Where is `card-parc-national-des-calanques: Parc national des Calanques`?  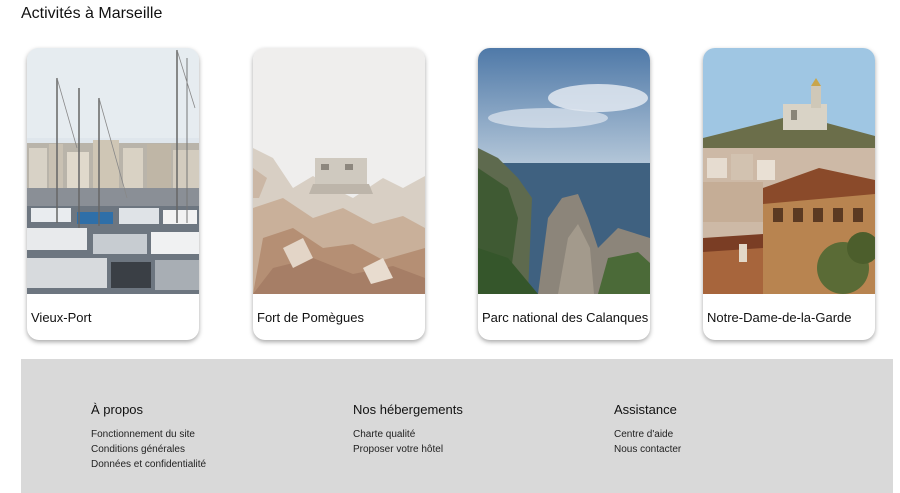 card-parc-national-des-calanques: Parc national des Calanques is located at coordinates (564, 194).